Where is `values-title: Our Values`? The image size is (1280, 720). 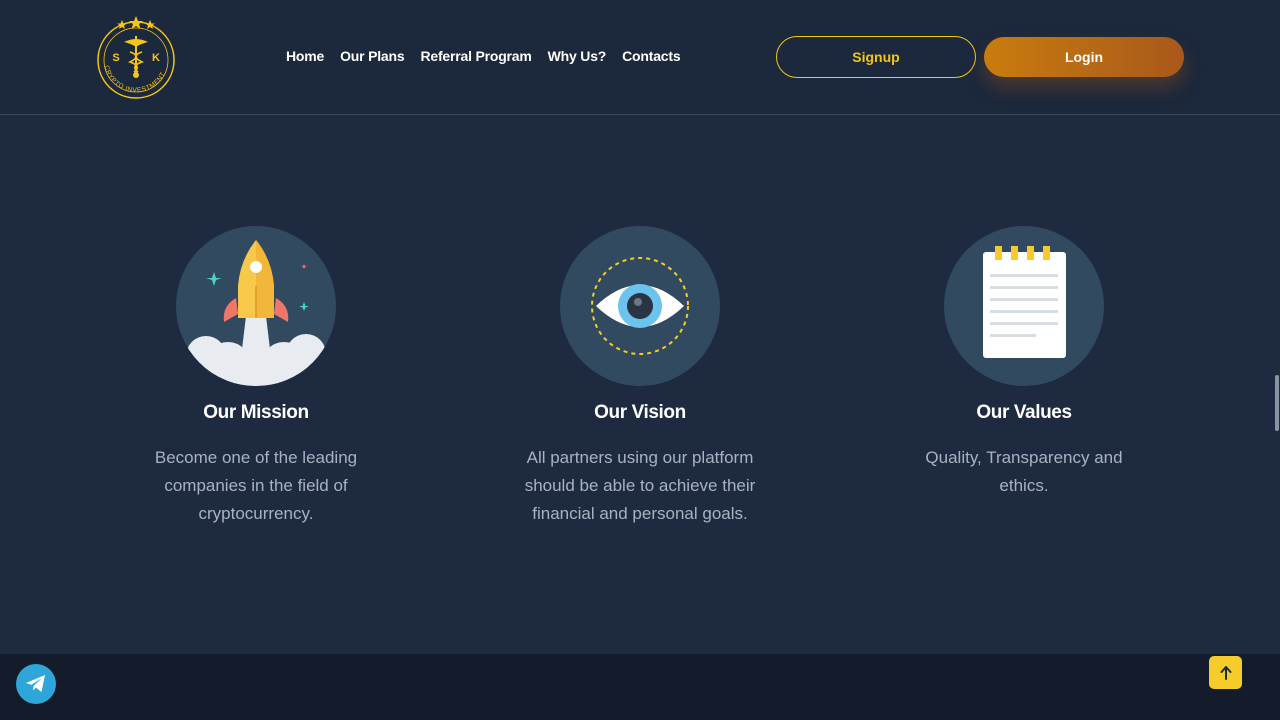 values-title: Our Values is located at coordinates (1024, 412).